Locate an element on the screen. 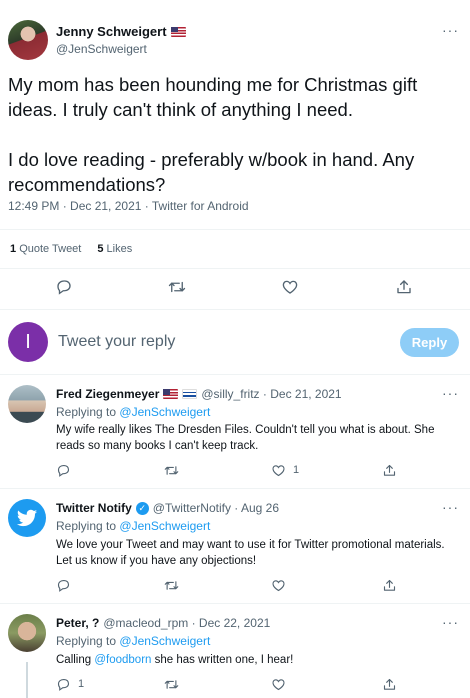  like-count: 1 is located at coordinates (296, 470).